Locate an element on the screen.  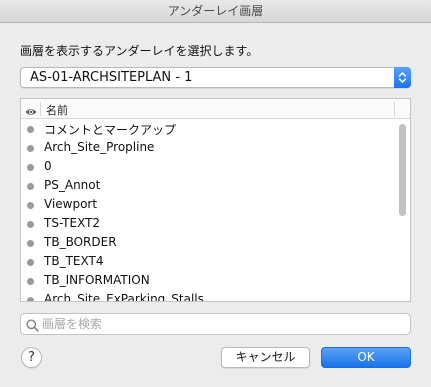
layer-name: Viewport is located at coordinates (71, 204).